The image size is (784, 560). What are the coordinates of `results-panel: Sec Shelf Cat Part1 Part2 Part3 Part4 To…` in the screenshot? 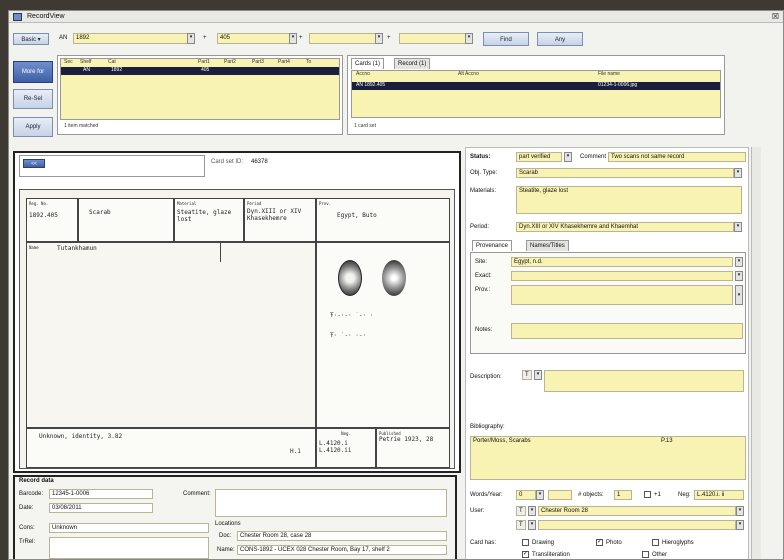 It's located at (200, 95).